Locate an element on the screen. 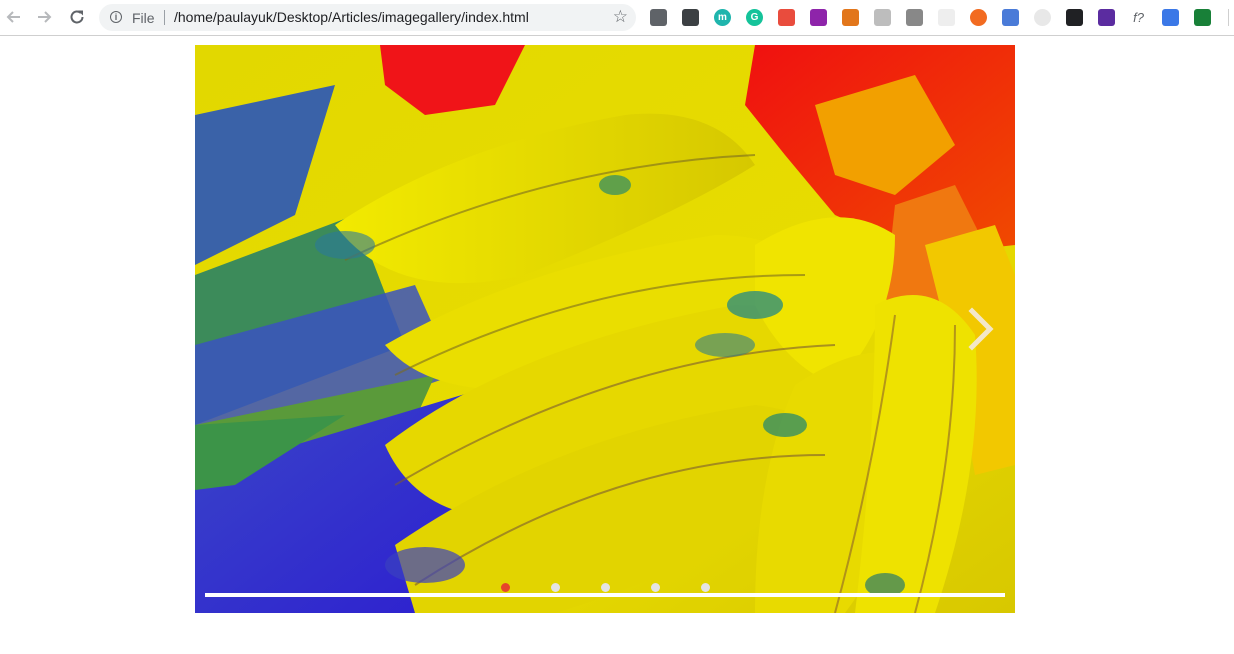 The height and width of the screenshot is (654, 1234). extension-toolbar: m Gf? is located at coordinates (938, 17).